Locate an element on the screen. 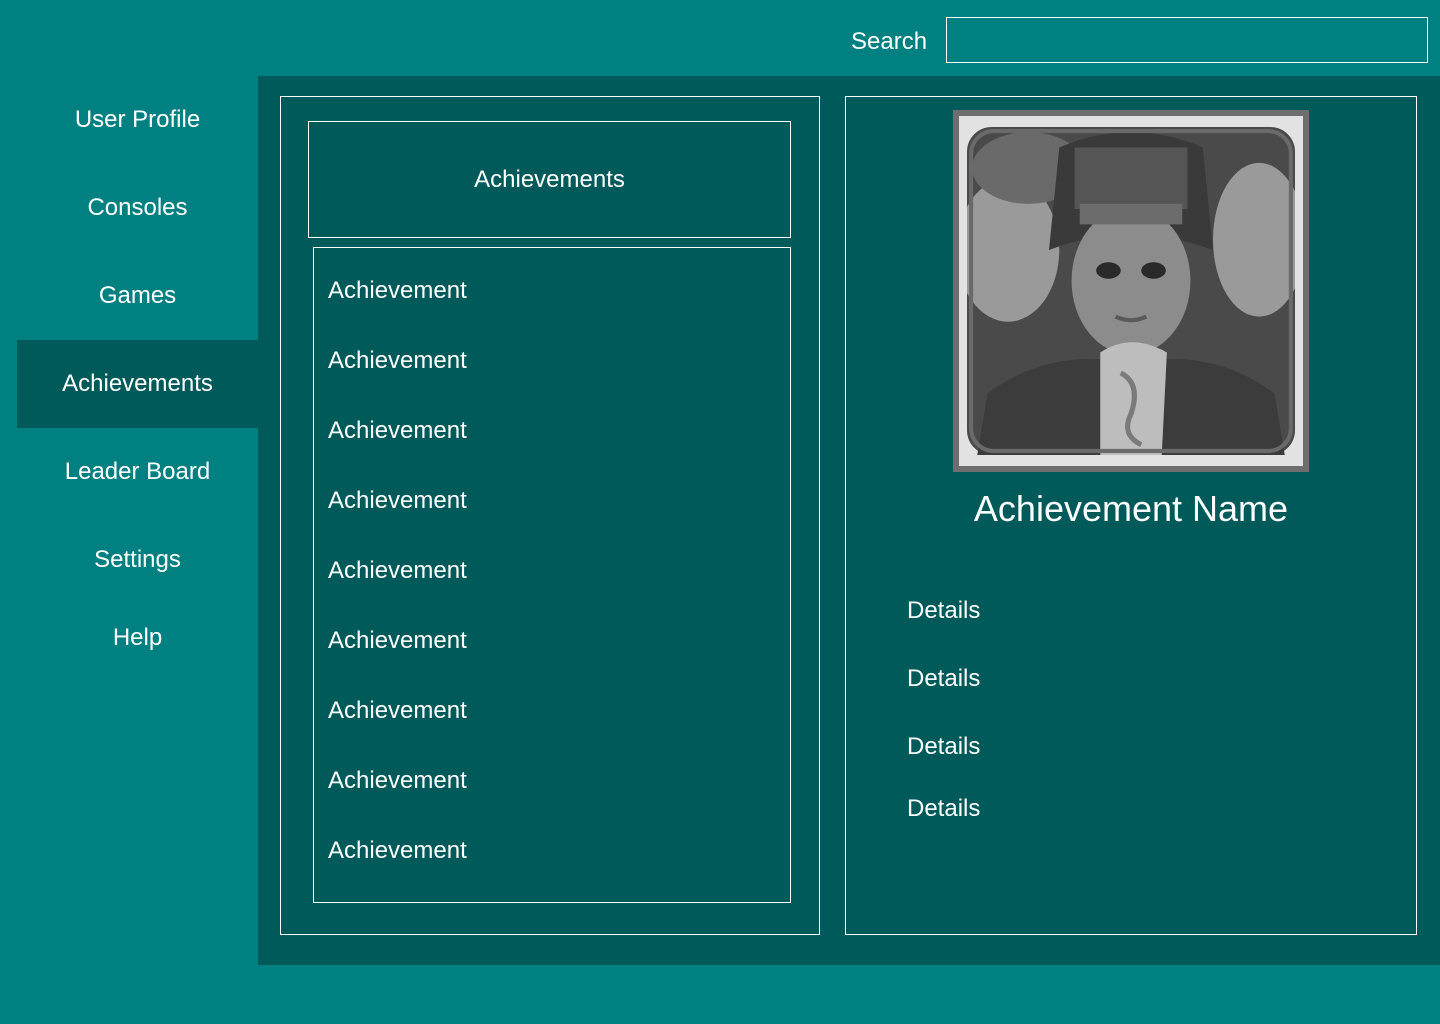 Image resolution: width=1440 pixels, height=1024 pixels. sidebar-item-user-profile: User Profile is located at coordinates (137, 120).